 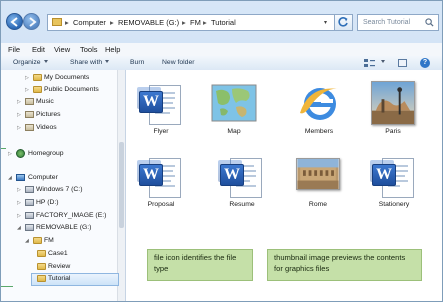 What do you see at coordinates (234, 103) in the screenshot?
I see `map-thumbnail` at bounding box center [234, 103].